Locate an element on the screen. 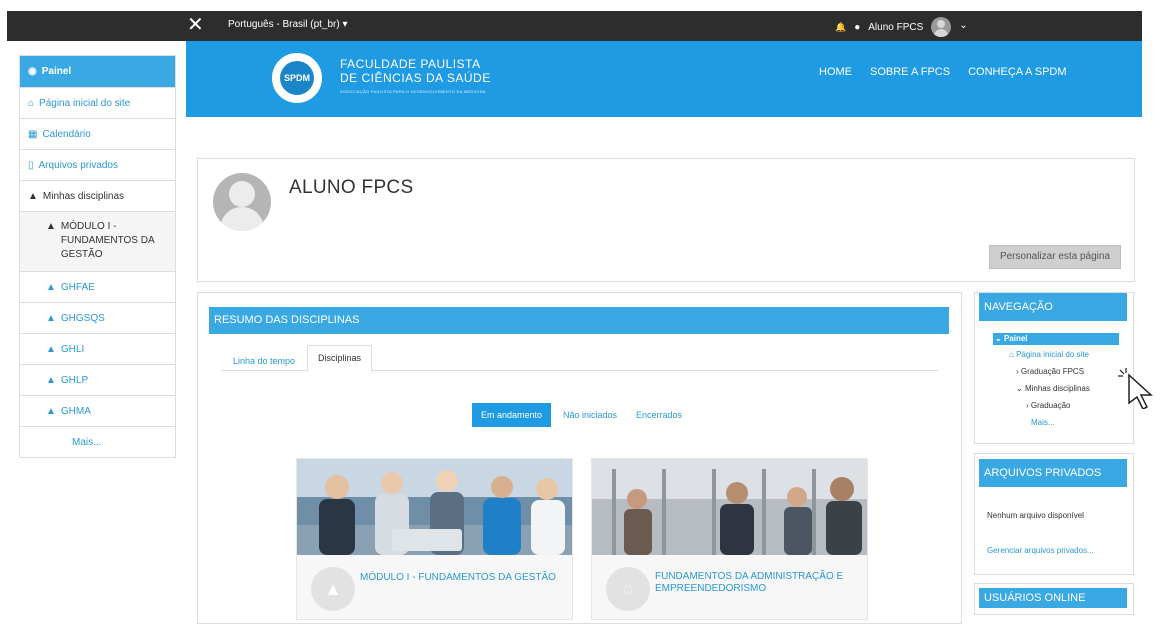  nav-tree-label: Graduação FPCS is located at coordinates (1052, 371).